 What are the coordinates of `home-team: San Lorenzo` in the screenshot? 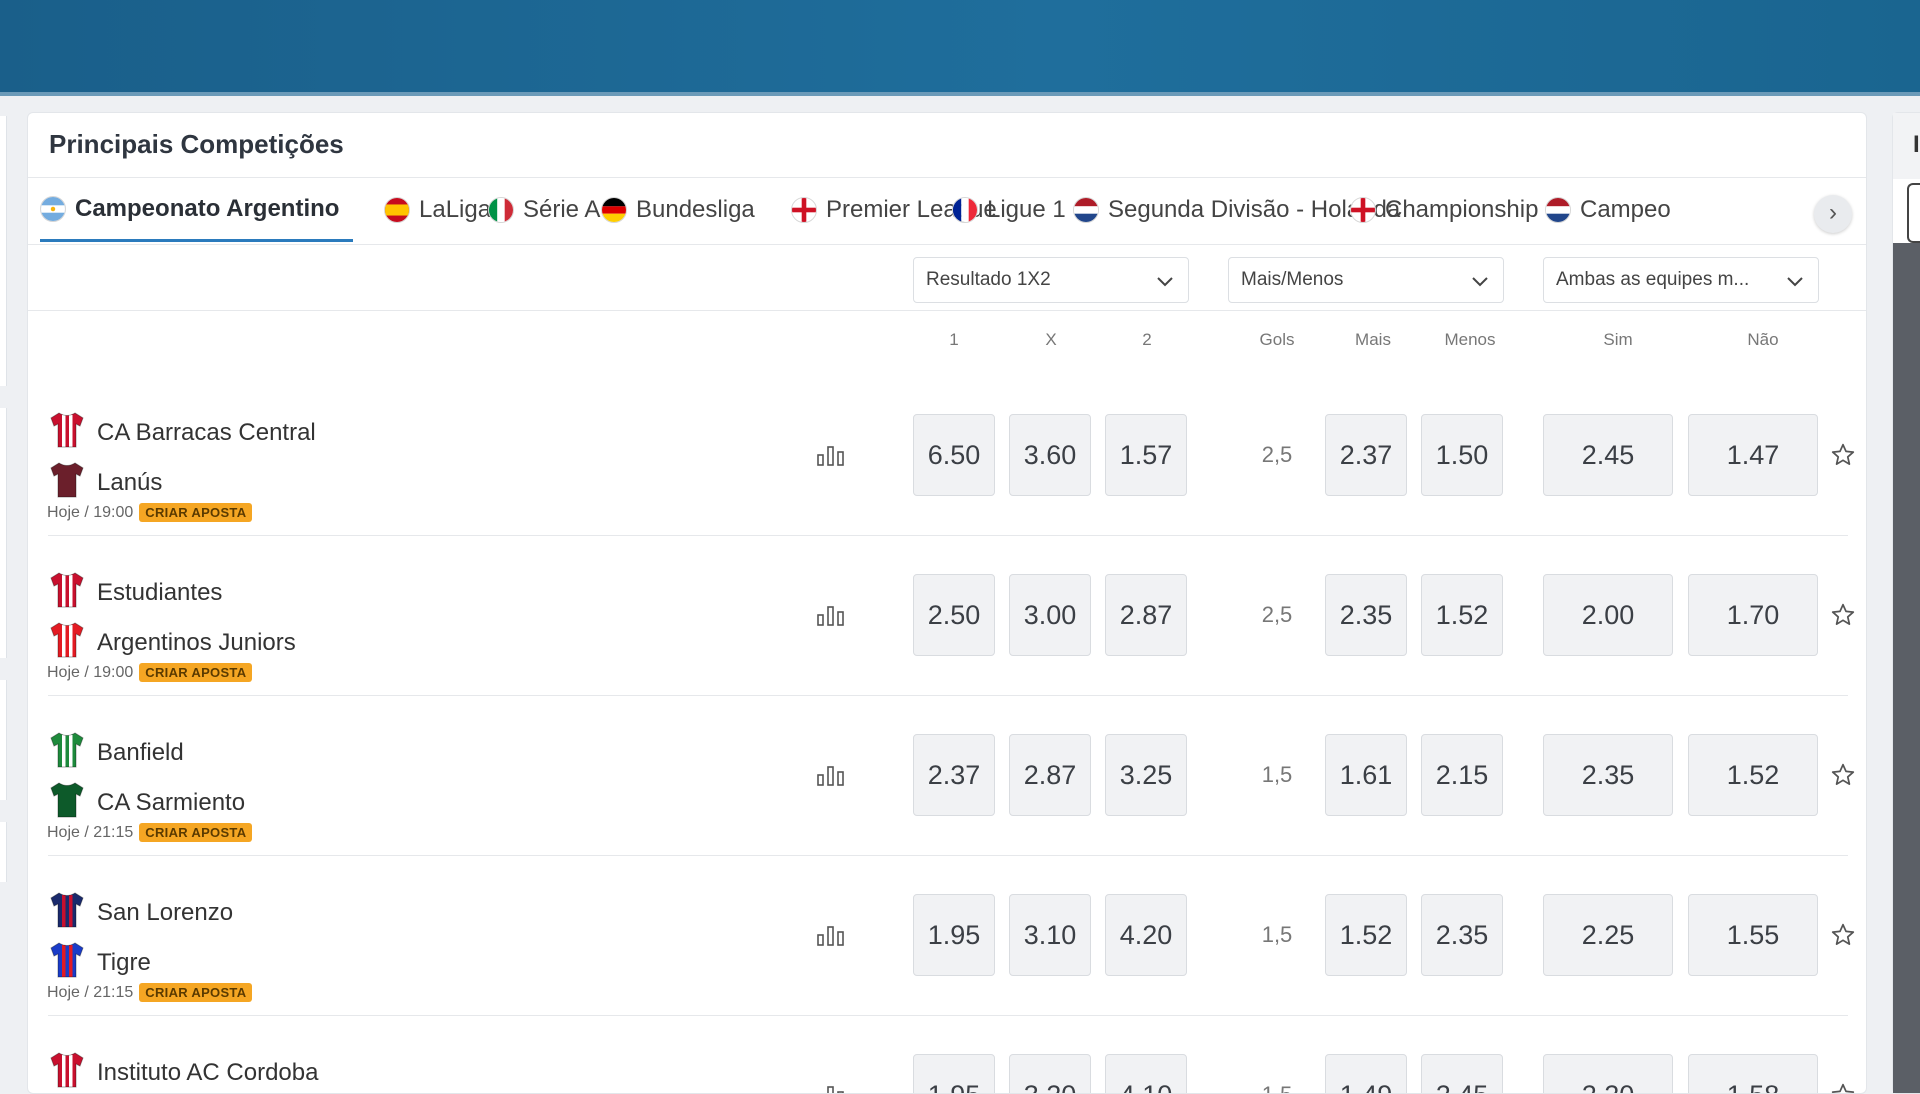 It's located at (140, 912).